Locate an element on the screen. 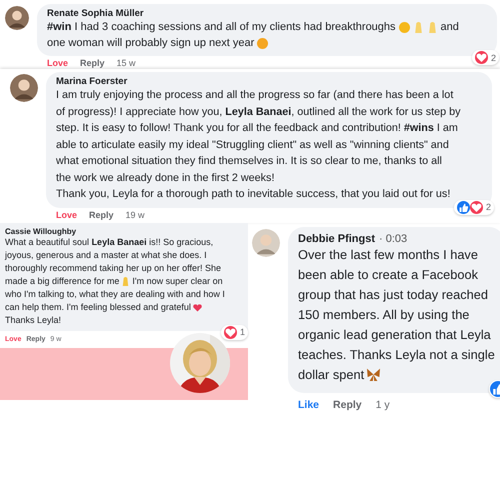 Image resolution: width=500 pixels, height=500 pixels. comment-age: 15 w is located at coordinates (126, 63).